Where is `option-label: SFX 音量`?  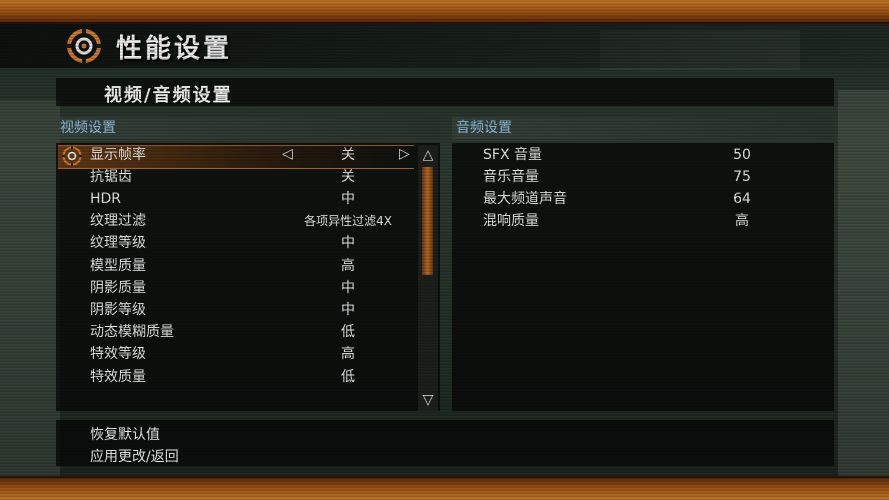
option-label: SFX 音量 is located at coordinates (512, 155).